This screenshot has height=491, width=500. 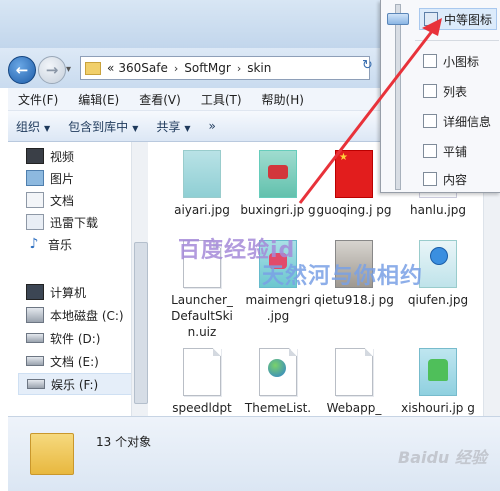 I want to click on back-arrow-icon: ←, so click(x=22, y=70).